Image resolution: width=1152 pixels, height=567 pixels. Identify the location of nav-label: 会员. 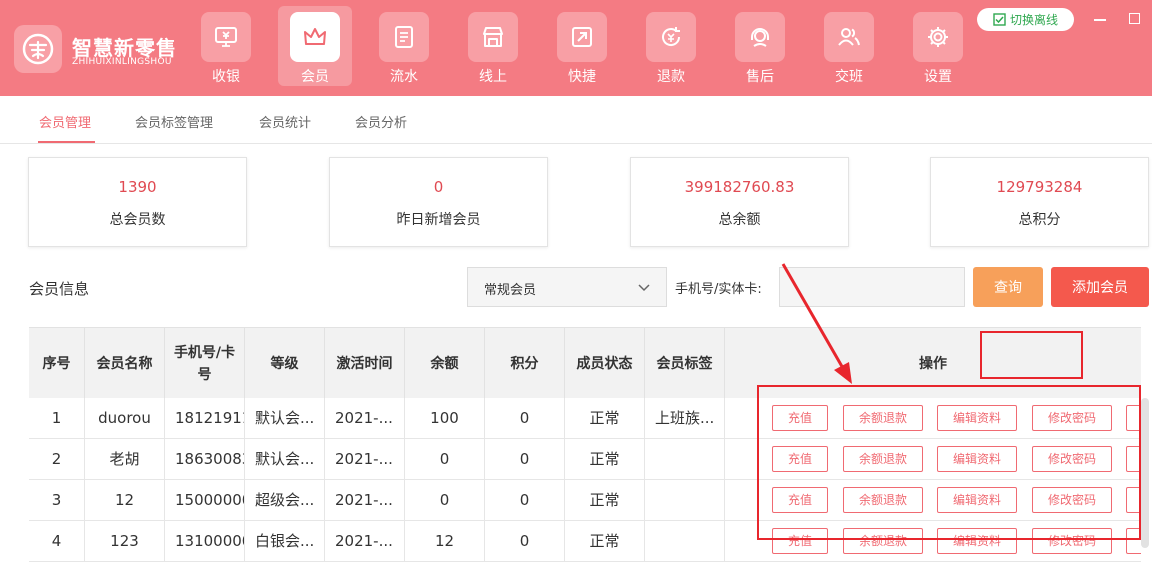
(315, 77).